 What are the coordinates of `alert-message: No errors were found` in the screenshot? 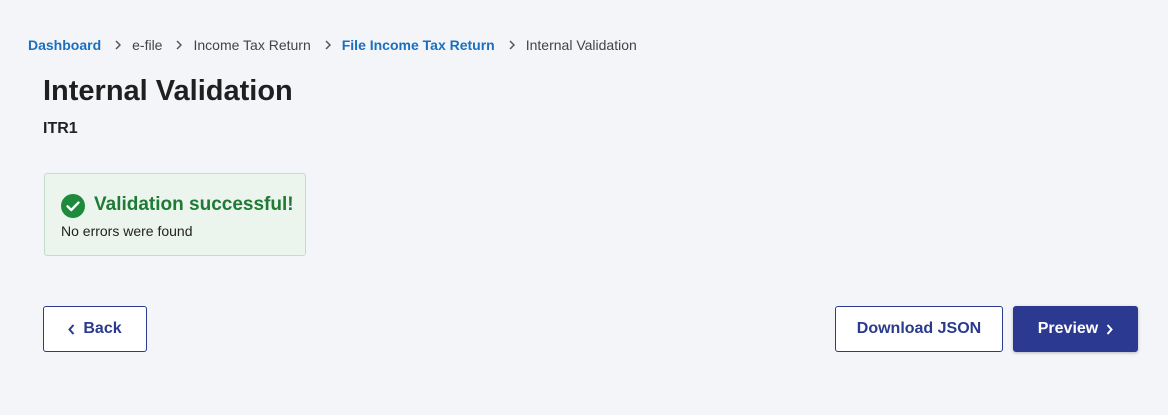 It's located at (127, 231).